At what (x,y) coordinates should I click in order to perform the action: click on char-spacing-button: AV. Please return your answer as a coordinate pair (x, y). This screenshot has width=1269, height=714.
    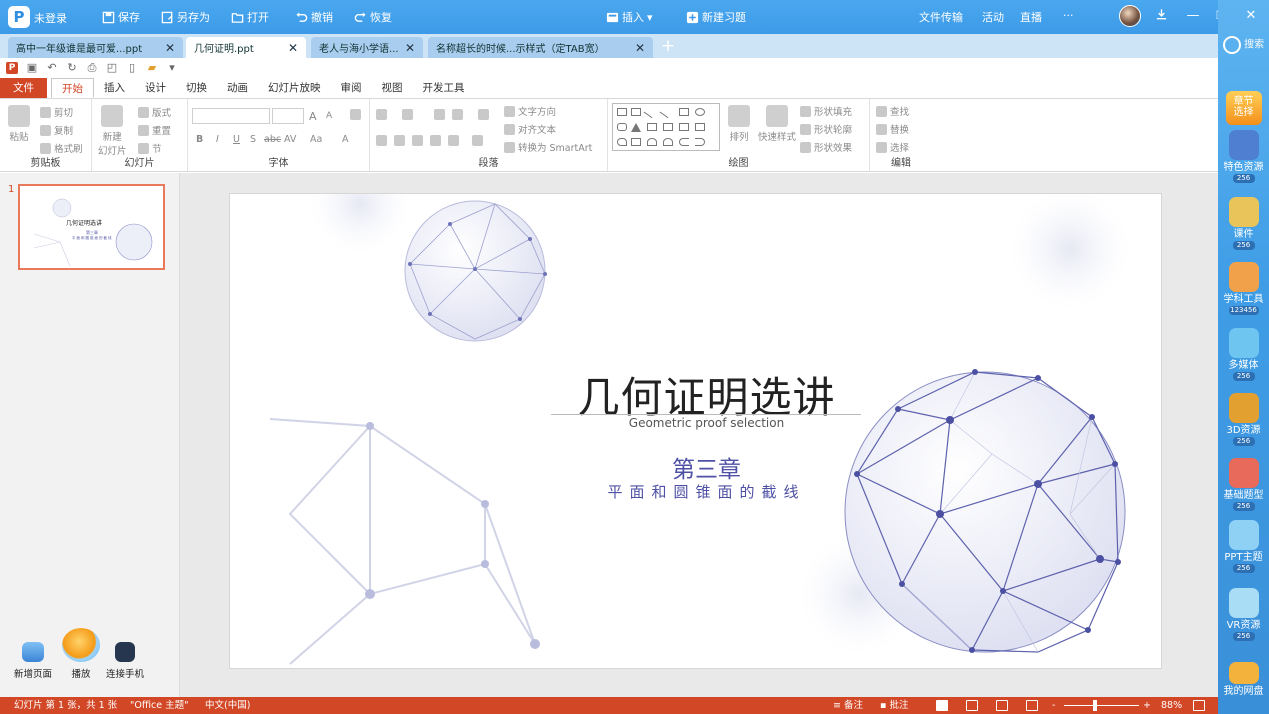
    Looking at the image, I should click on (290, 139).